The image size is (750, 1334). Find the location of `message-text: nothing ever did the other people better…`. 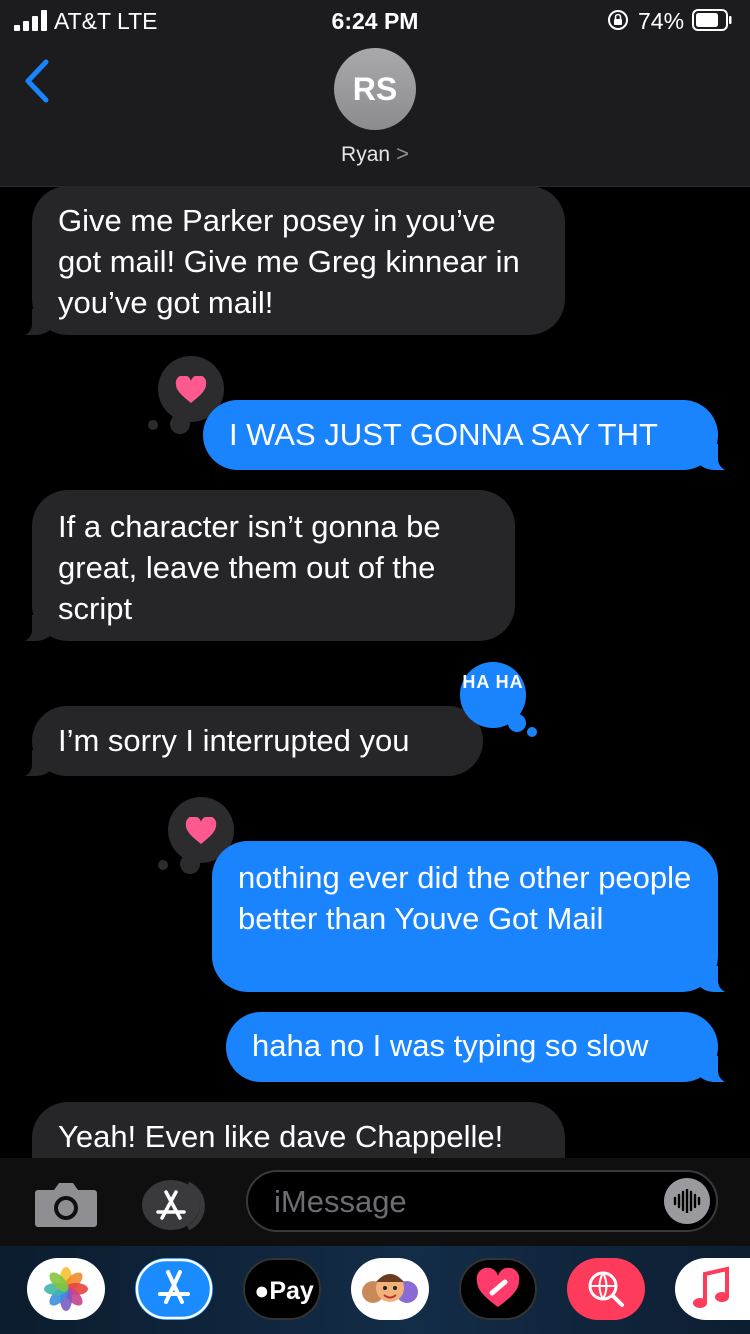

message-text: nothing ever did the other people better… is located at coordinates (465, 898).